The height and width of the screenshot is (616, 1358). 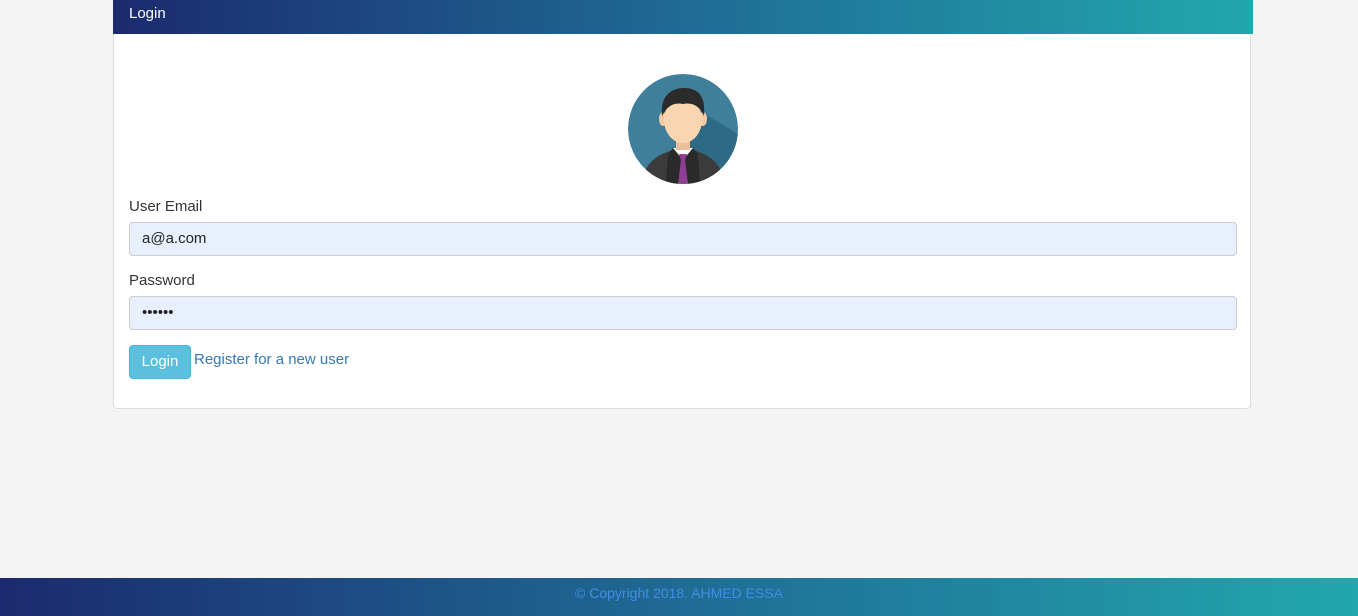 I want to click on email-label: User Email, so click(x=166, y=206).